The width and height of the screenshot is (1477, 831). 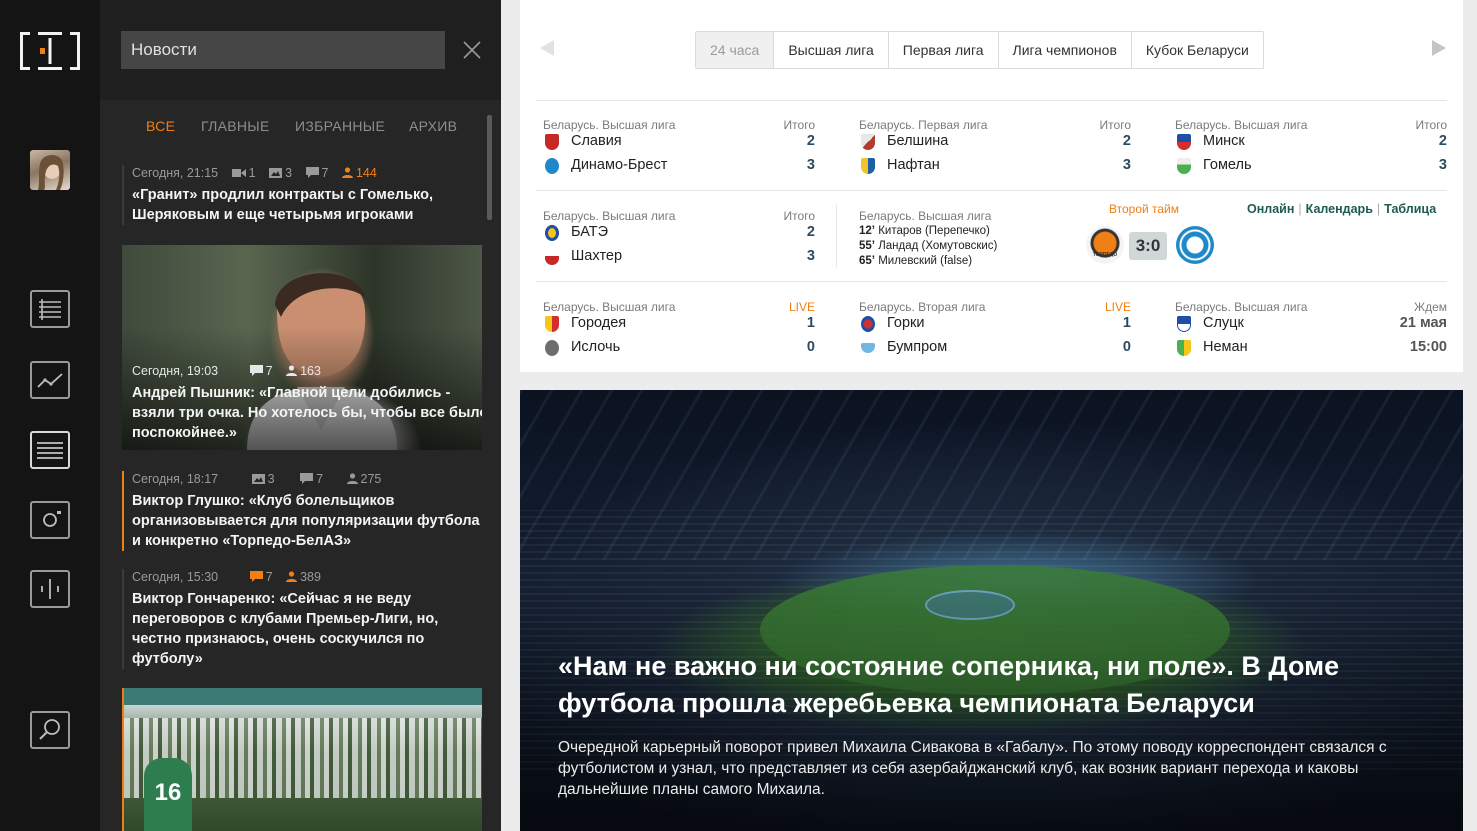 I want to click on news-time: Сегодня, 15:30, so click(x=175, y=577).